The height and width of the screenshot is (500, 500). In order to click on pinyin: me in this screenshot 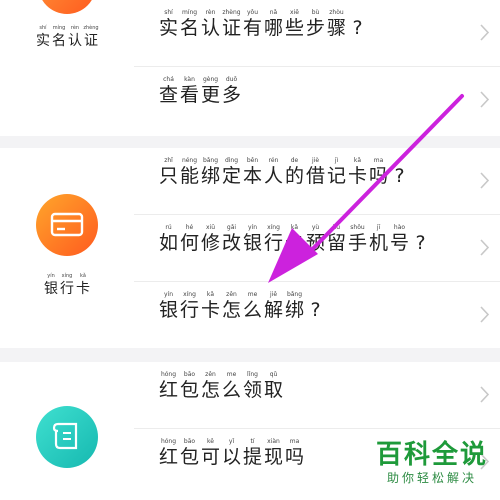, I will do `click(231, 374)`.